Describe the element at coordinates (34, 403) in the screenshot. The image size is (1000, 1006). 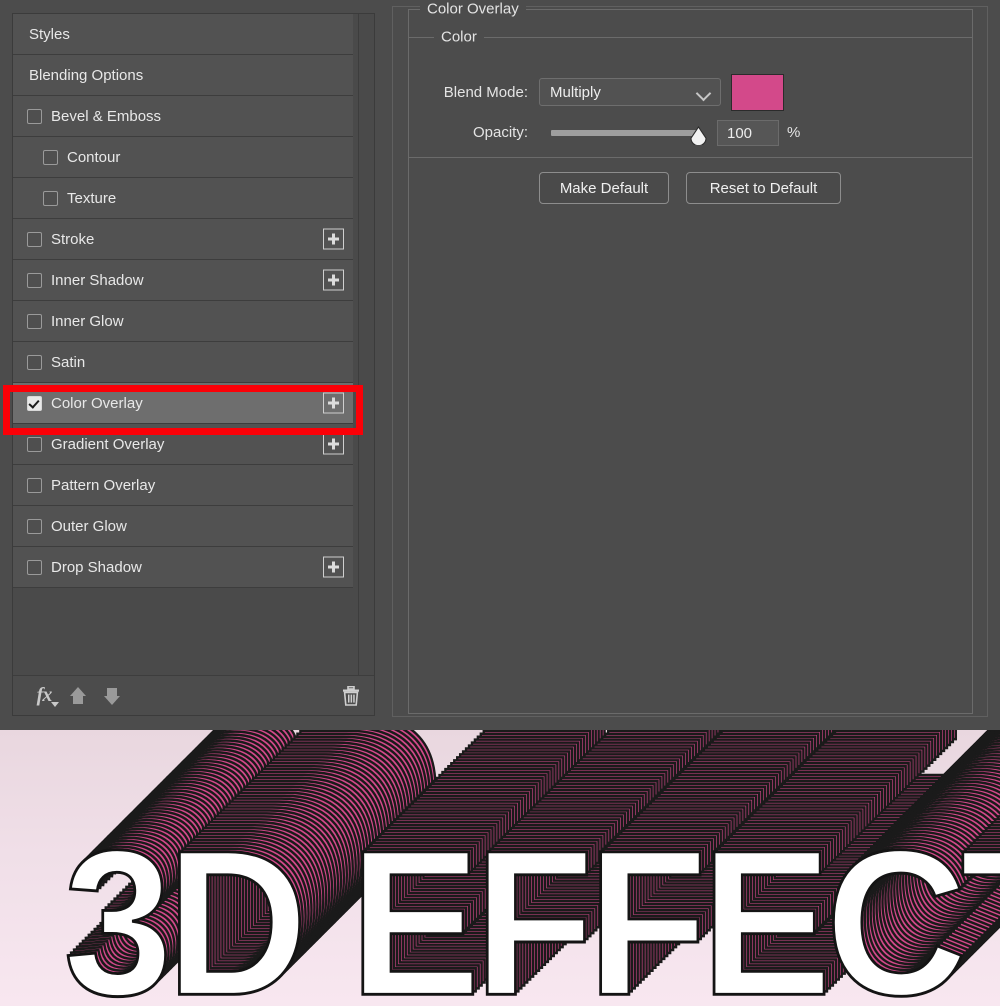
I see `checkbox-checked` at that location.